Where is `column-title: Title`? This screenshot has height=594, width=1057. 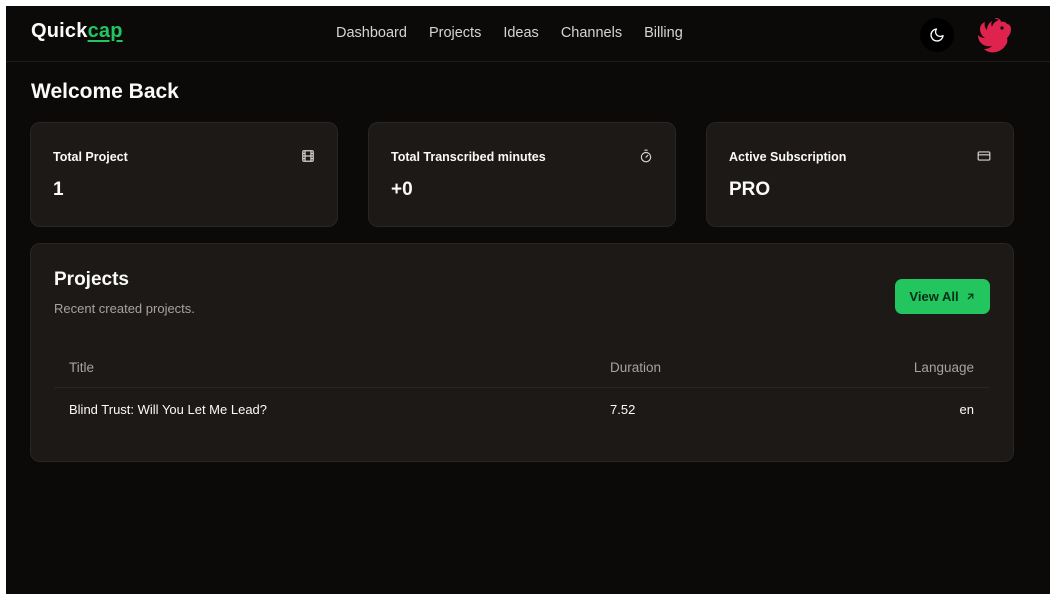 column-title: Title is located at coordinates (82, 367).